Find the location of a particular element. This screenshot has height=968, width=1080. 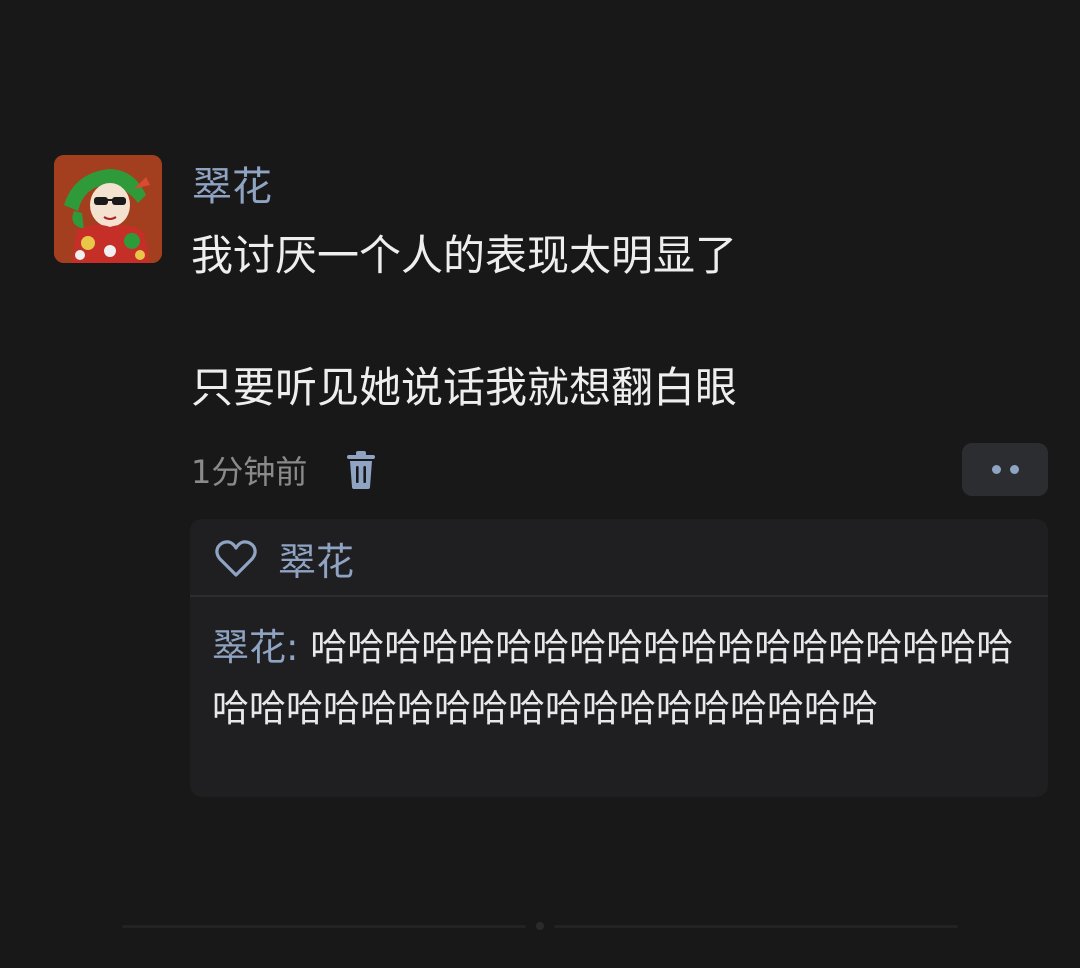

post-content-line: 我讨厌一个人的表现太明显了 is located at coordinates (464, 255).